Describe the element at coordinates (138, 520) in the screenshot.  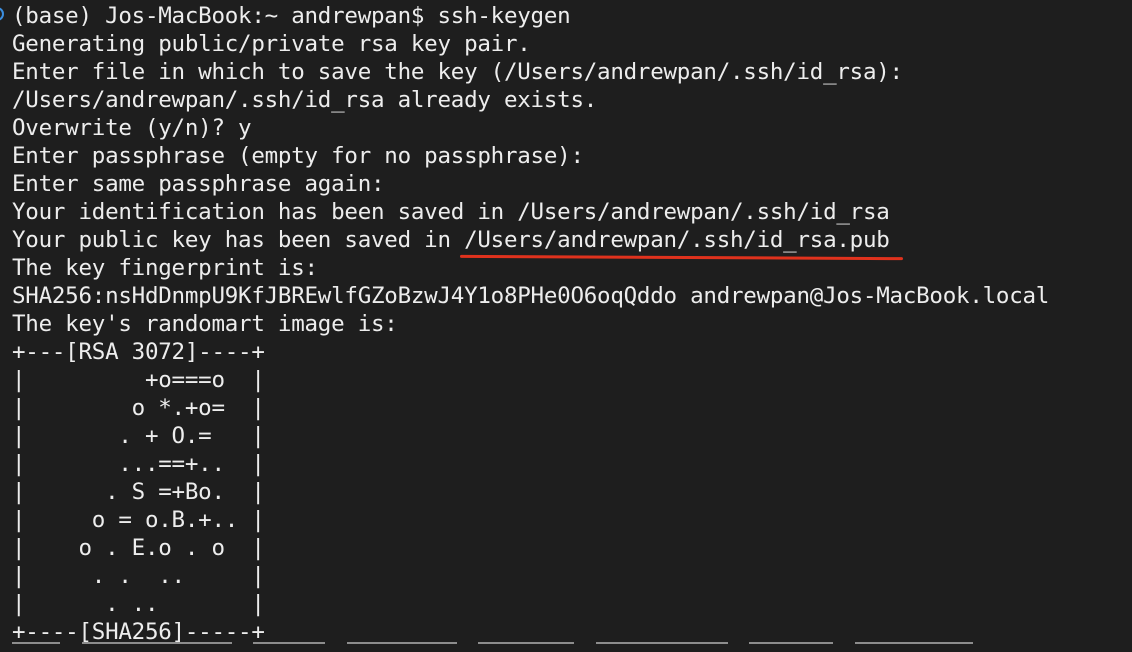
I see `randomart-line: | o = o.B.+.. |` at that location.